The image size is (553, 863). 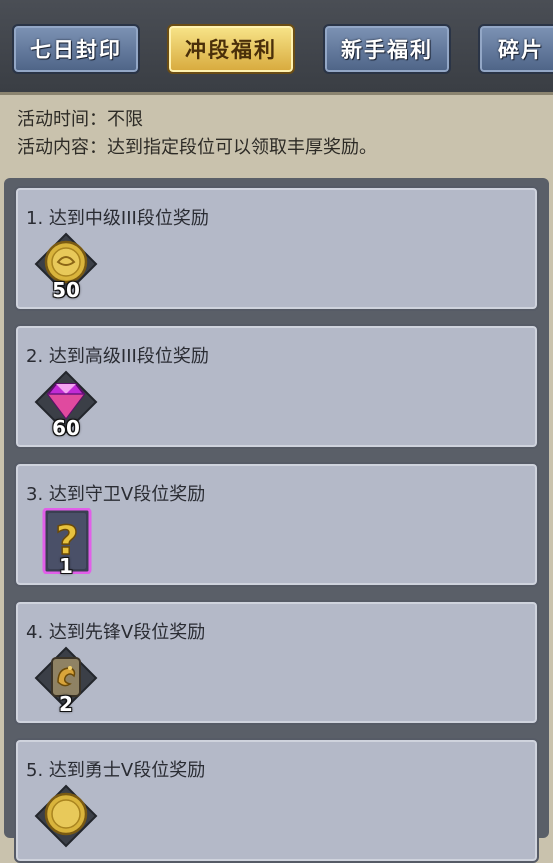 I want to click on activity-time: 活动时间：不限, so click(x=197, y=120).